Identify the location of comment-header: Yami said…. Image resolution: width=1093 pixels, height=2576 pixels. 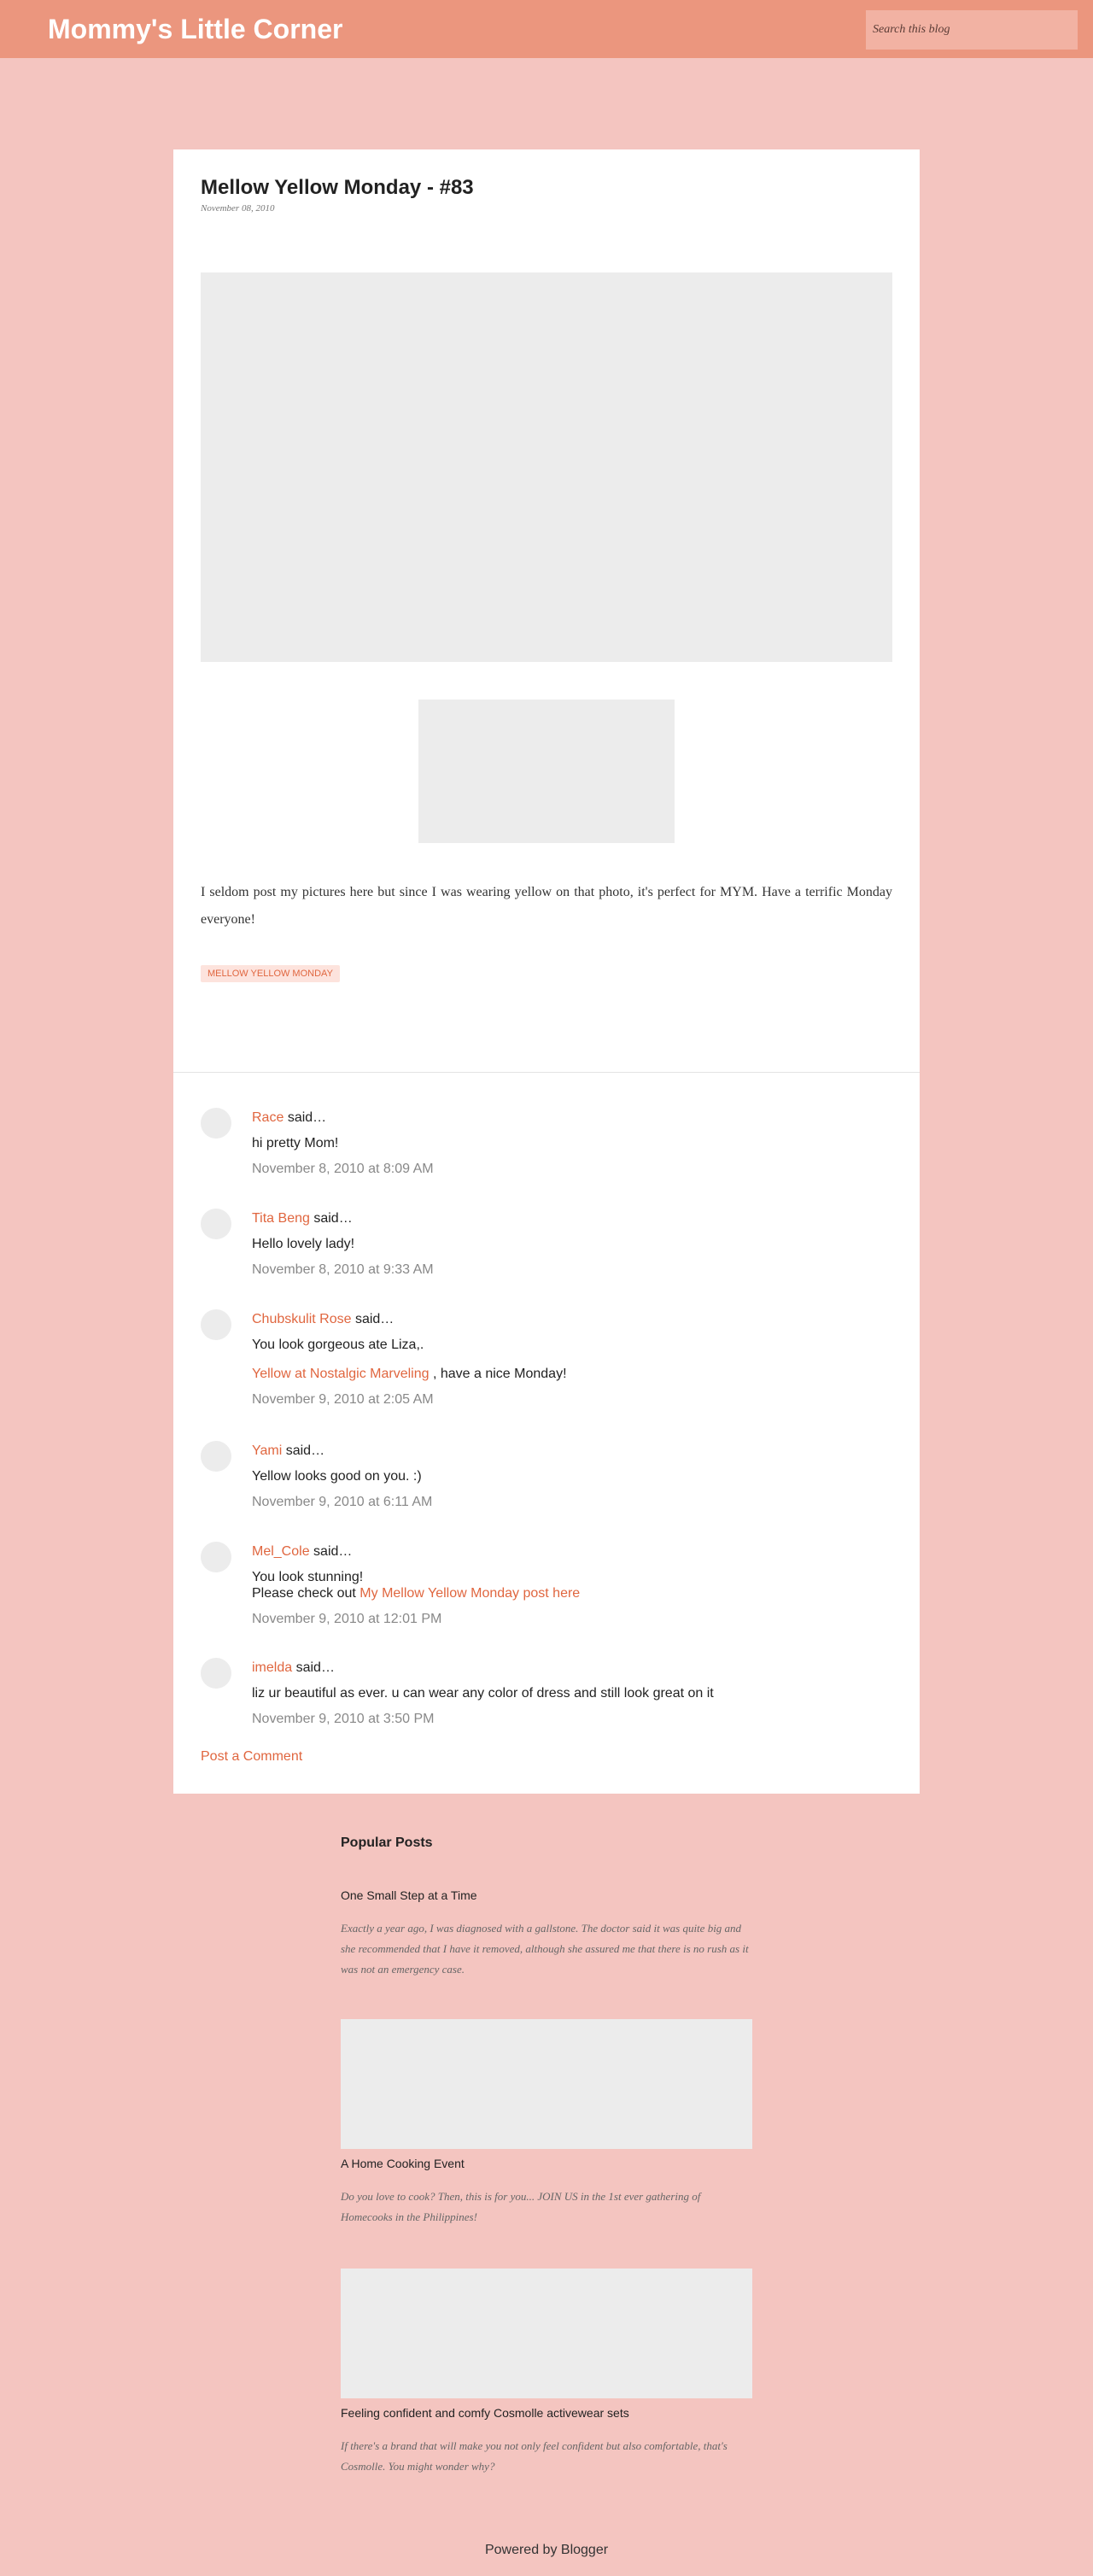
(288, 1451).